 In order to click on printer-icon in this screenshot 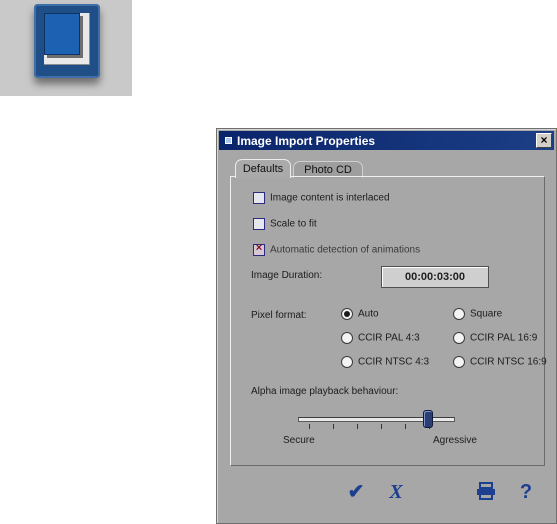, I will do `click(486, 491)`.